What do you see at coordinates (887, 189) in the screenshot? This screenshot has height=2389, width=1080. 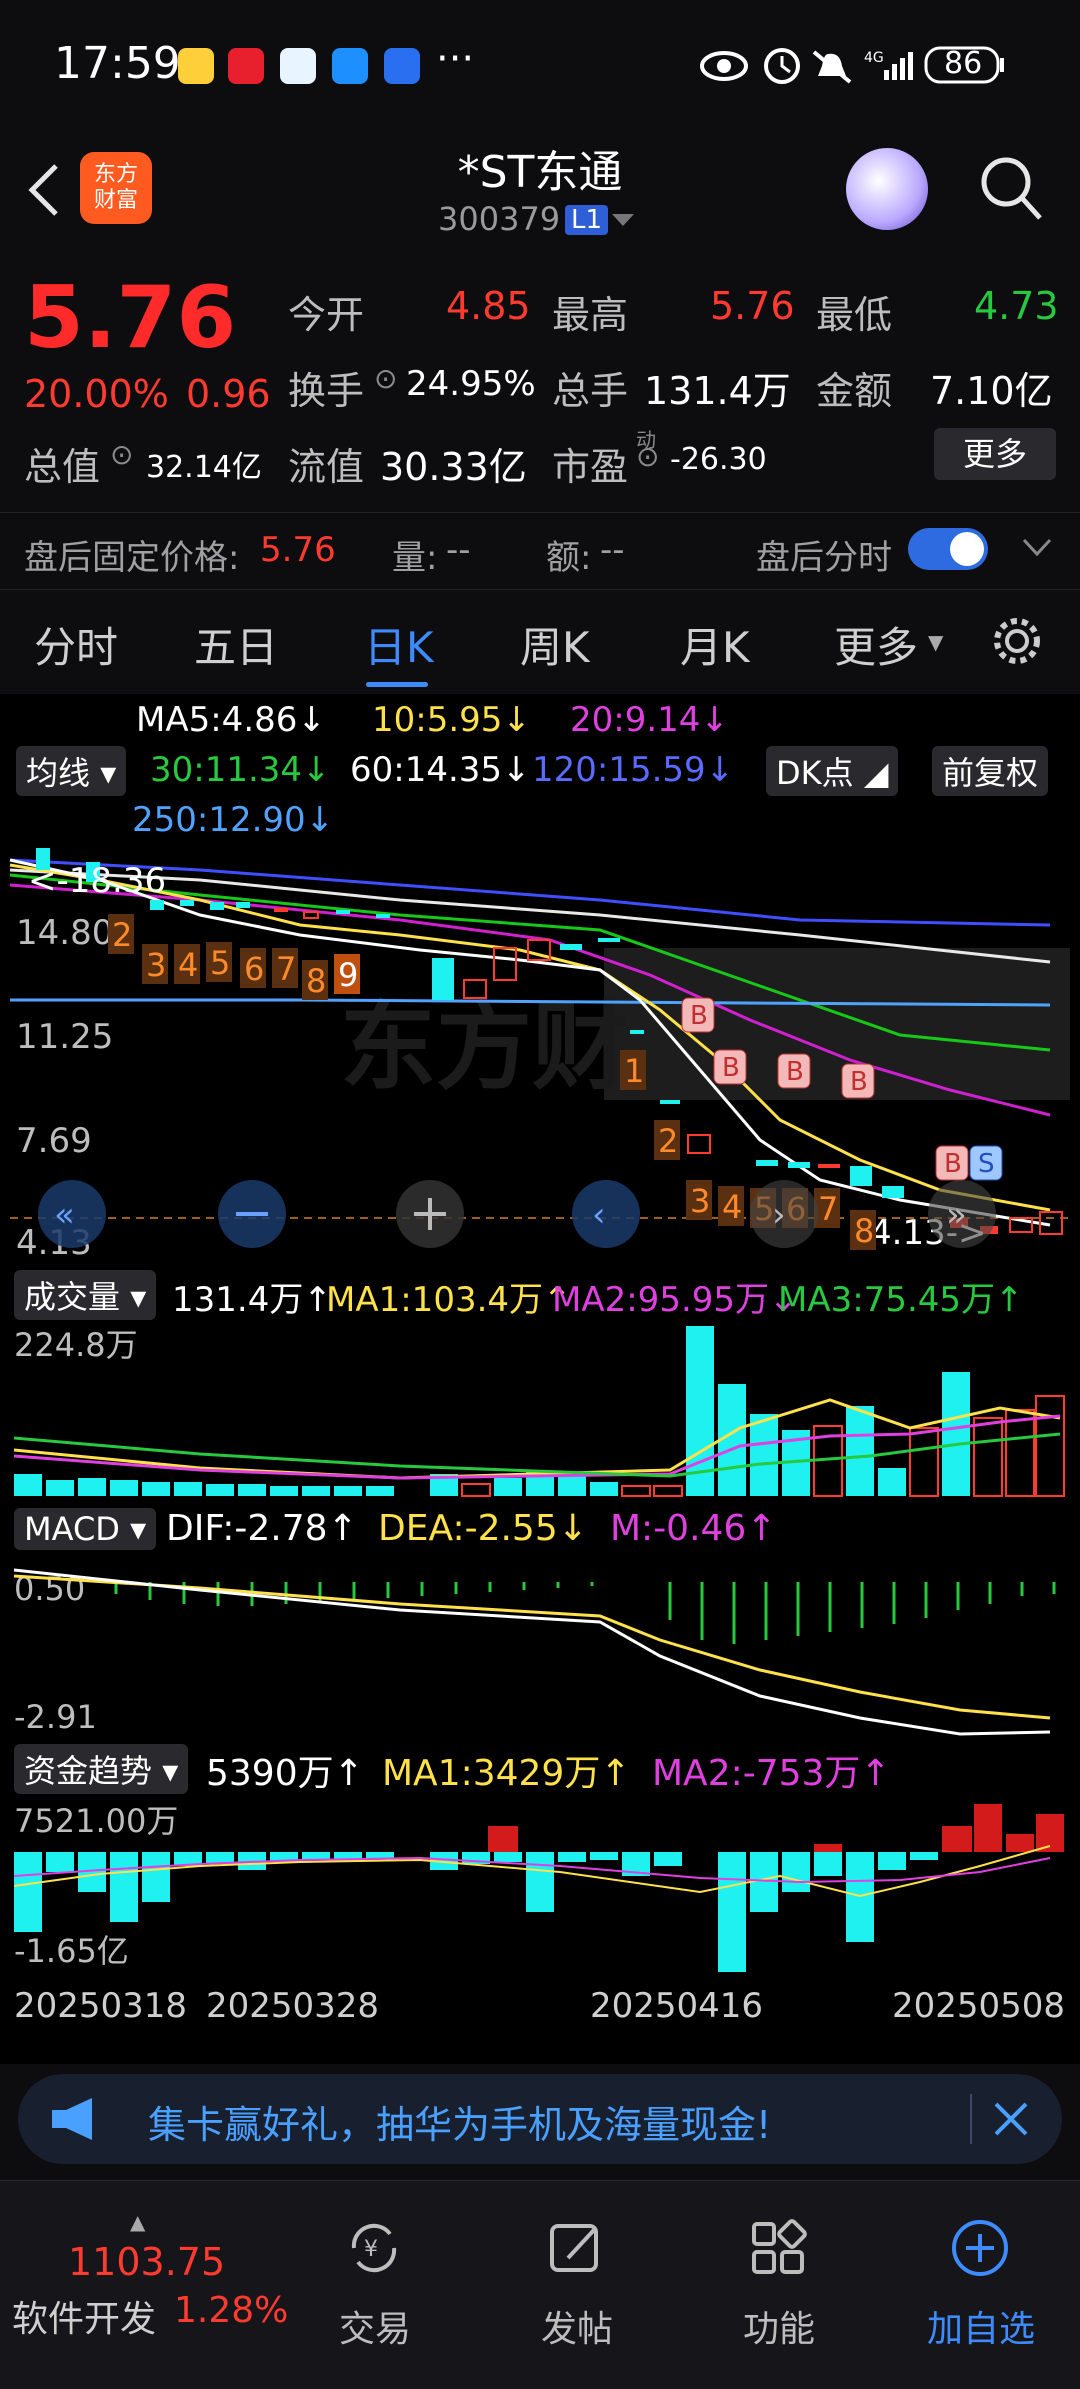 I see `robot-assistant-icon` at bounding box center [887, 189].